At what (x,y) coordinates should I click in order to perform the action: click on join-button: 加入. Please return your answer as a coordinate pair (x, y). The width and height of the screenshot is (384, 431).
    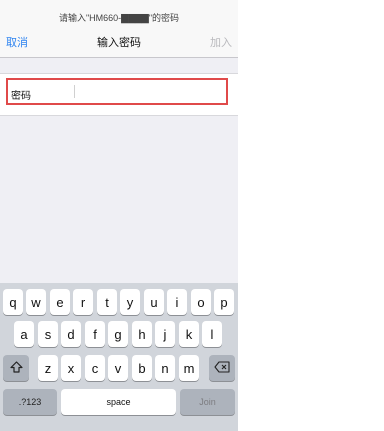
    Looking at the image, I should click on (221, 43).